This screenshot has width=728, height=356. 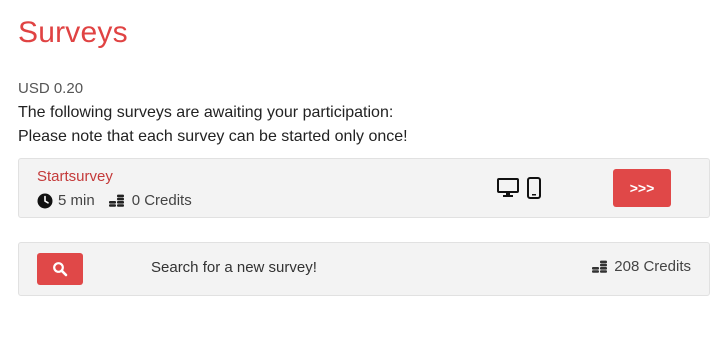 I want to click on balance-text: USD 0.20, so click(x=51, y=88).